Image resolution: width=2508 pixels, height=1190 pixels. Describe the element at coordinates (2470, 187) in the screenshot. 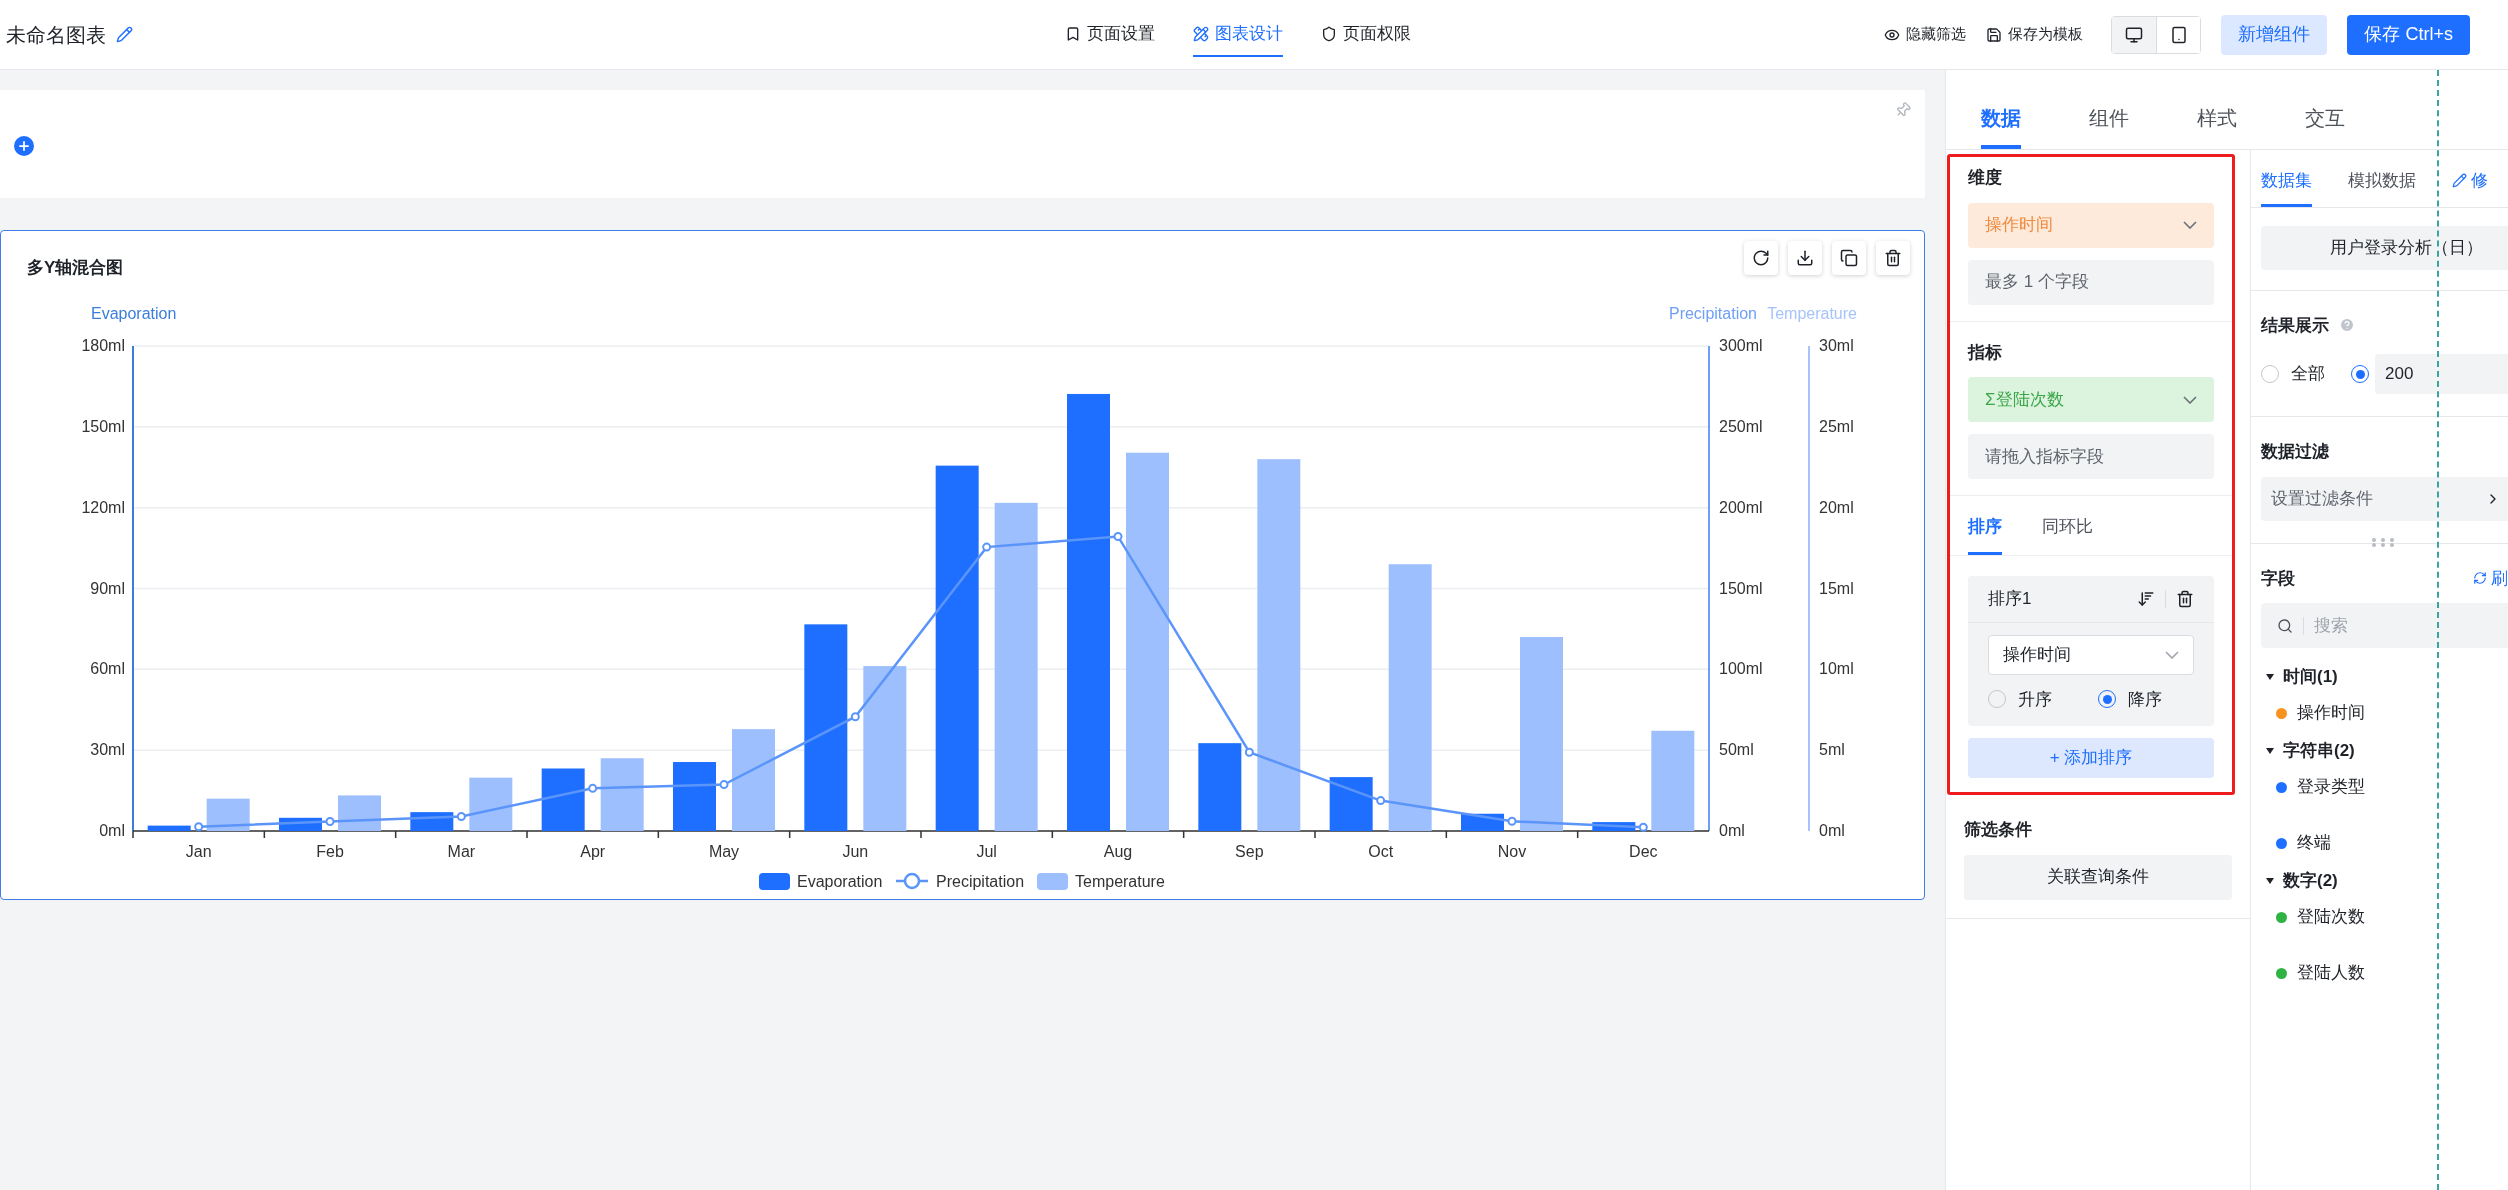

I see `edit-link: 修` at that location.